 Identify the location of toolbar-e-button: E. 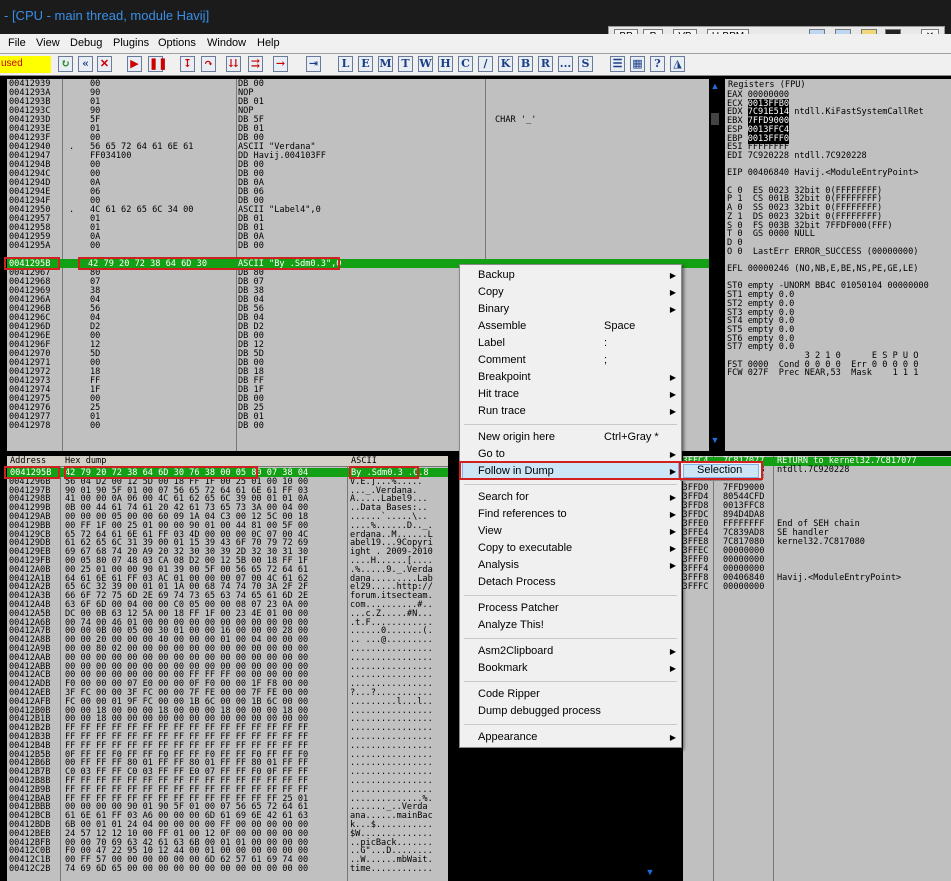
(365, 64).